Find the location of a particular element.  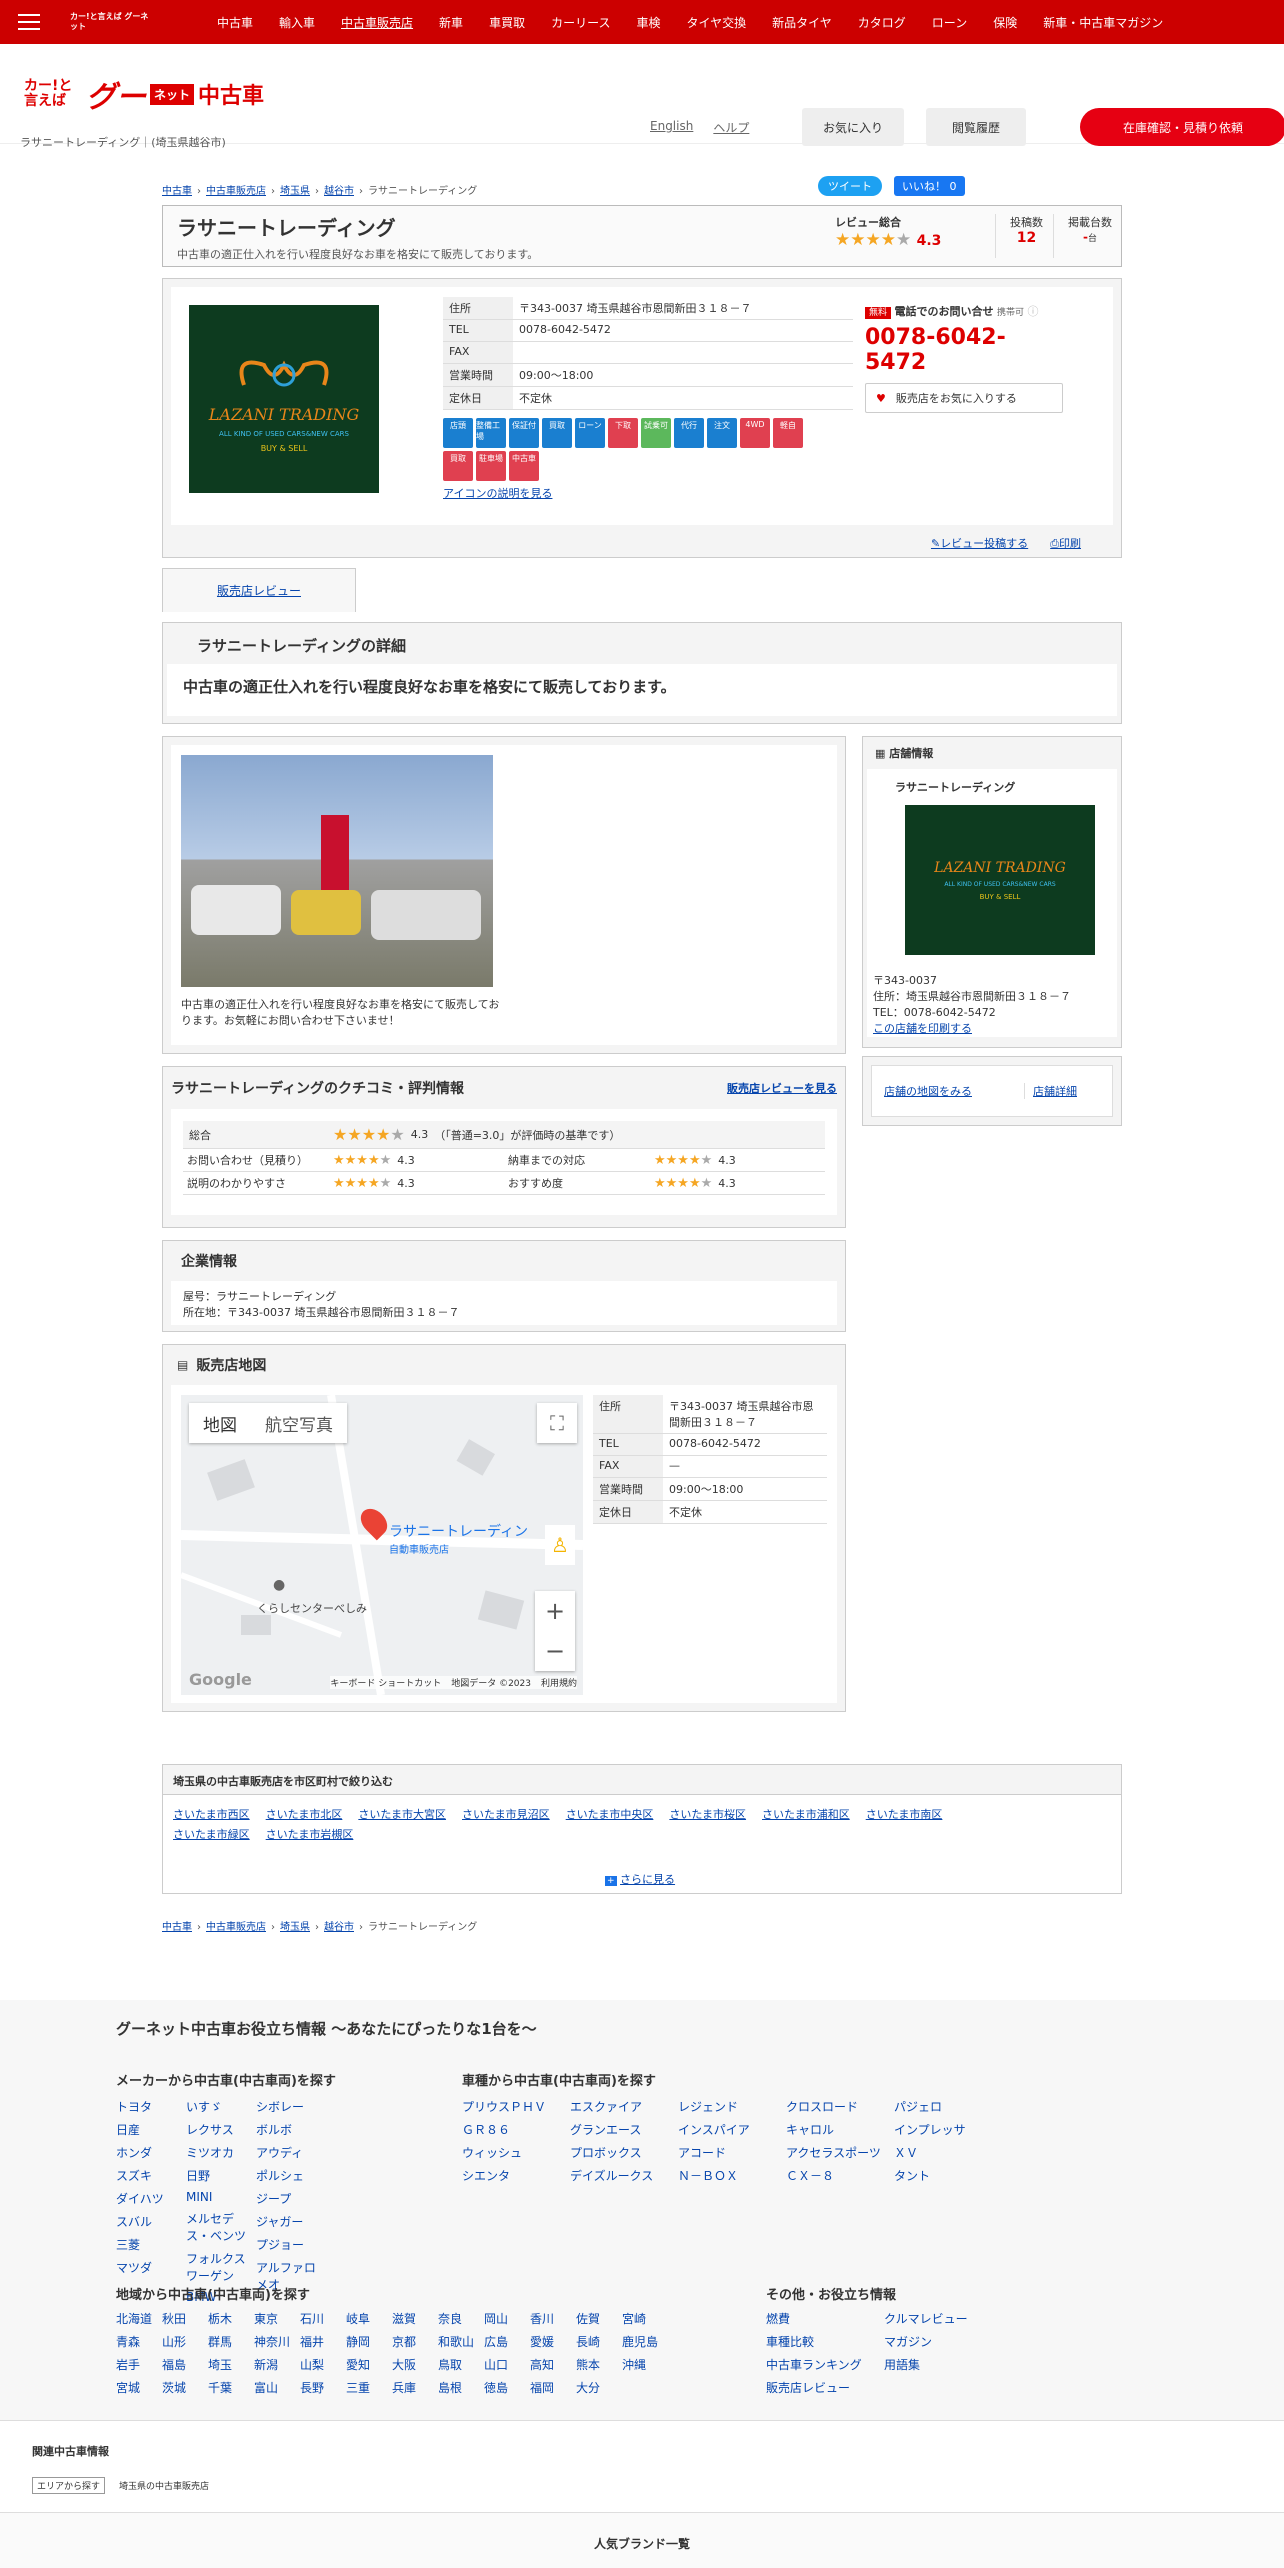

map-tab: 地図 is located at coordinates (220, 1423).